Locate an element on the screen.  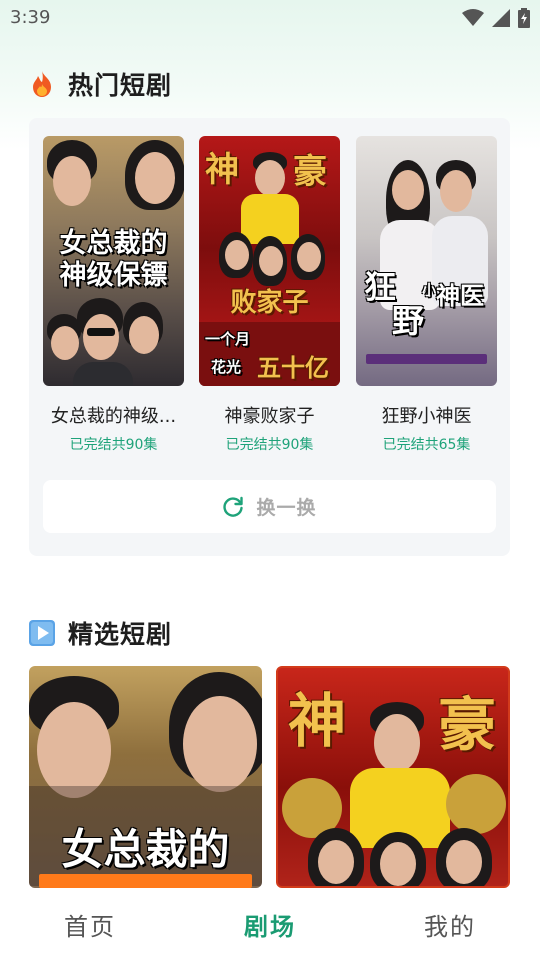
hot-section-title: 热门短剧 is located at coordinates (120, 85).